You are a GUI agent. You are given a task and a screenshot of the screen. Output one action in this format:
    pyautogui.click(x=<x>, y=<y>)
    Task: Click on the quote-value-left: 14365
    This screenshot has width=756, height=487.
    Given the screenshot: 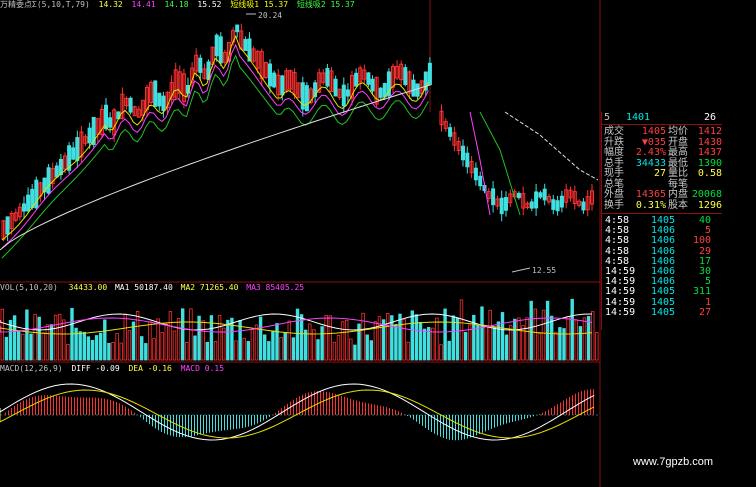 What is the action you would take?
    pyautogui.click(x=650, y=194)
    